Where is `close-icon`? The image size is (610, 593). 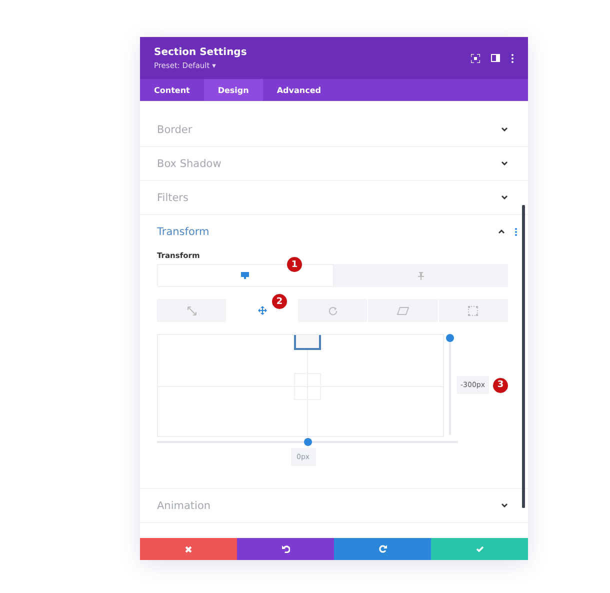
close-icon is located at coordinates (188, 549).